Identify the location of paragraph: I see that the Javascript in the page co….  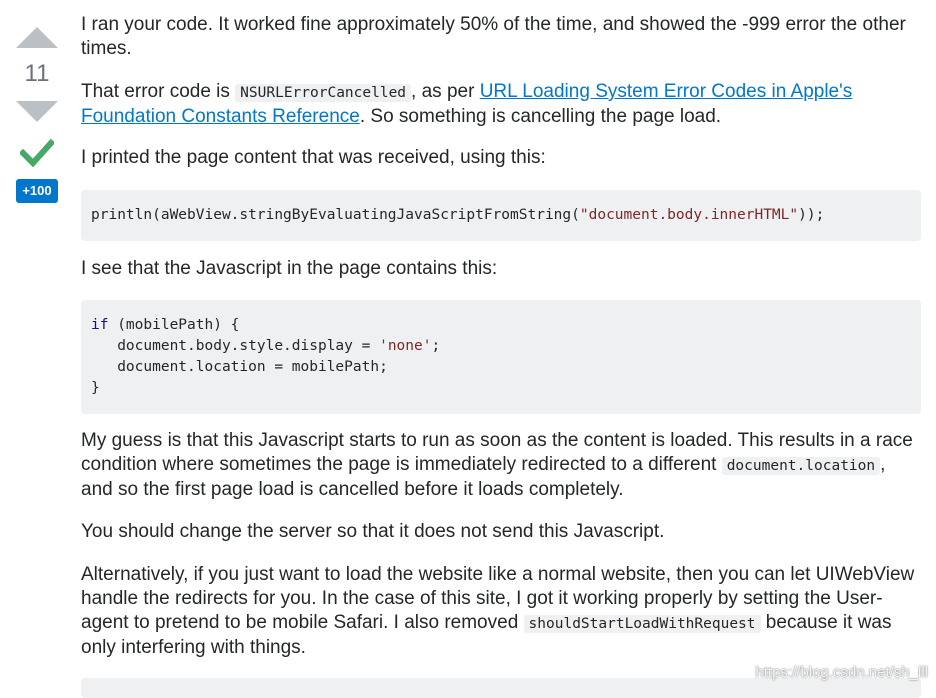
(289, 268).